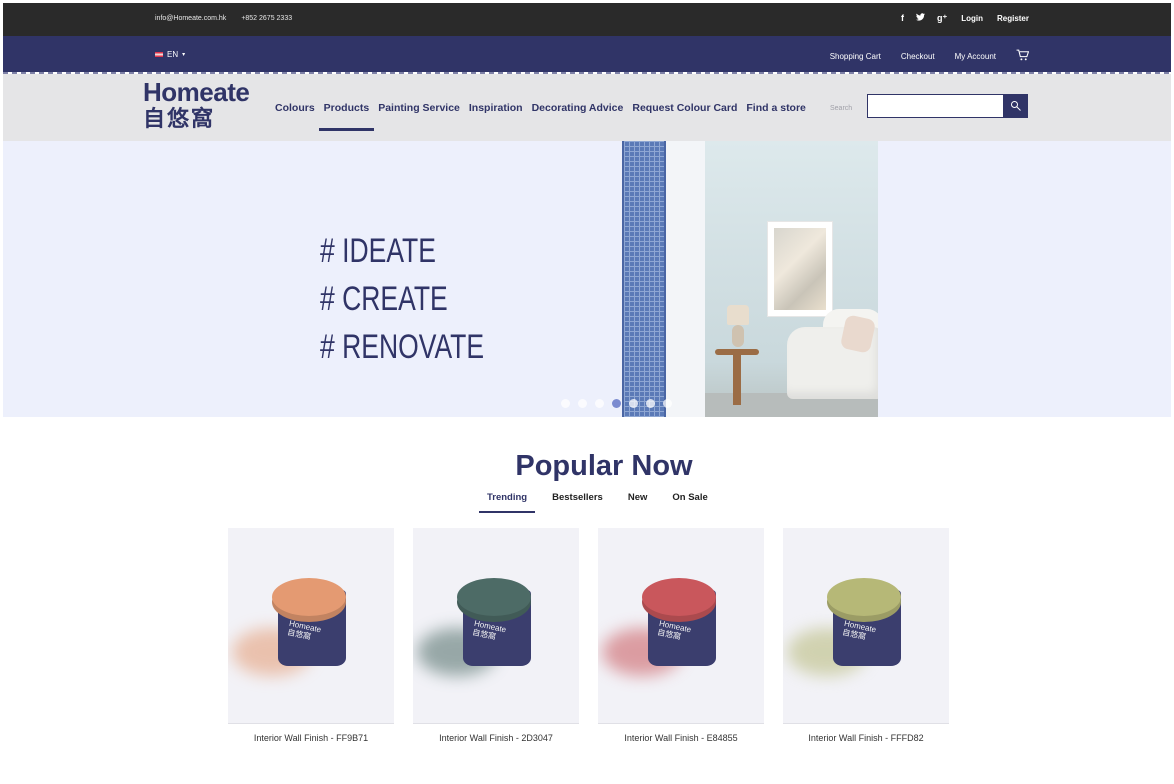 The width and height of the screenshot is (1174, 784). What do you see at coordinates (577, 501) in the screenshot?
I see `tab-bestsellers: Bestsellers` at bounding box center [577, 501].